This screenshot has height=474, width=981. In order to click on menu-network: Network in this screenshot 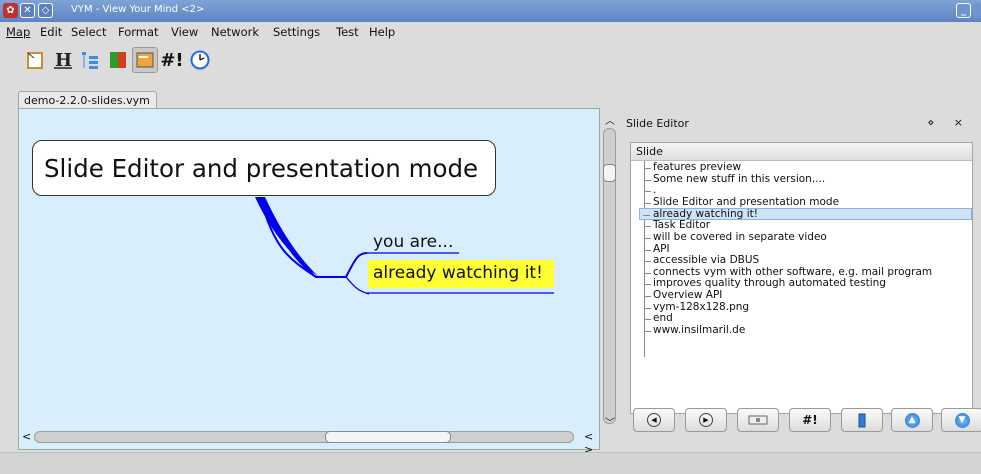, I will do `click(235, 32)`.